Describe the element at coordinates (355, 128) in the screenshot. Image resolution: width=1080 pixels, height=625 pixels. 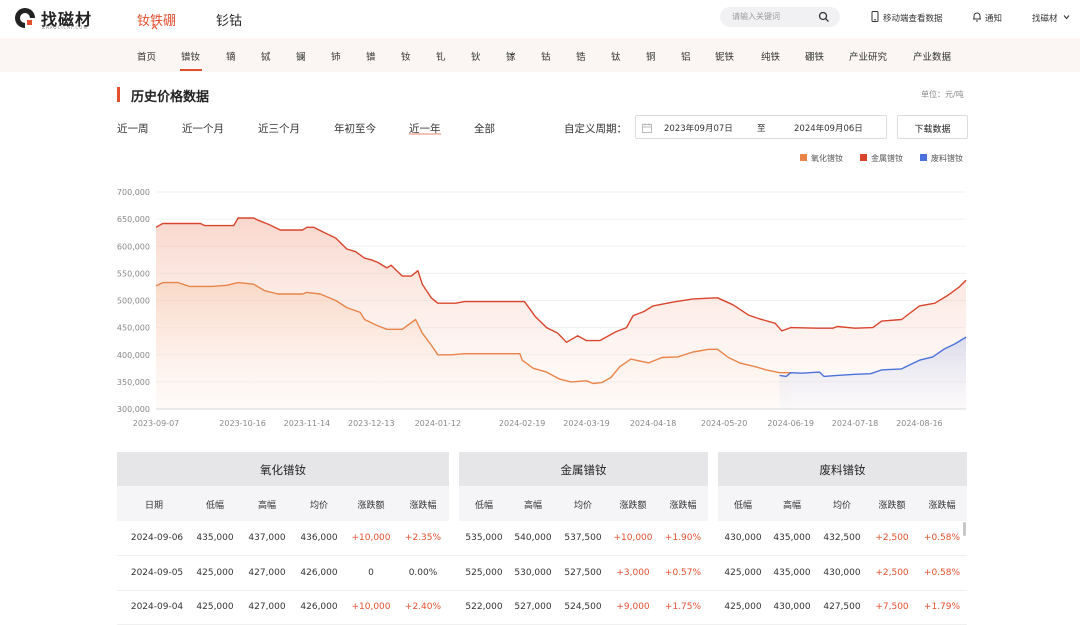
I see `period-tab-ytd: 年初至今` at that location.